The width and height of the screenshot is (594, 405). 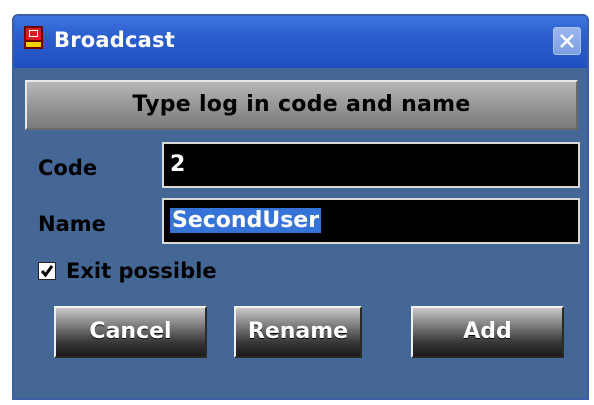 I want to click on window-title: Broadcast, so click(x=114, y=40).